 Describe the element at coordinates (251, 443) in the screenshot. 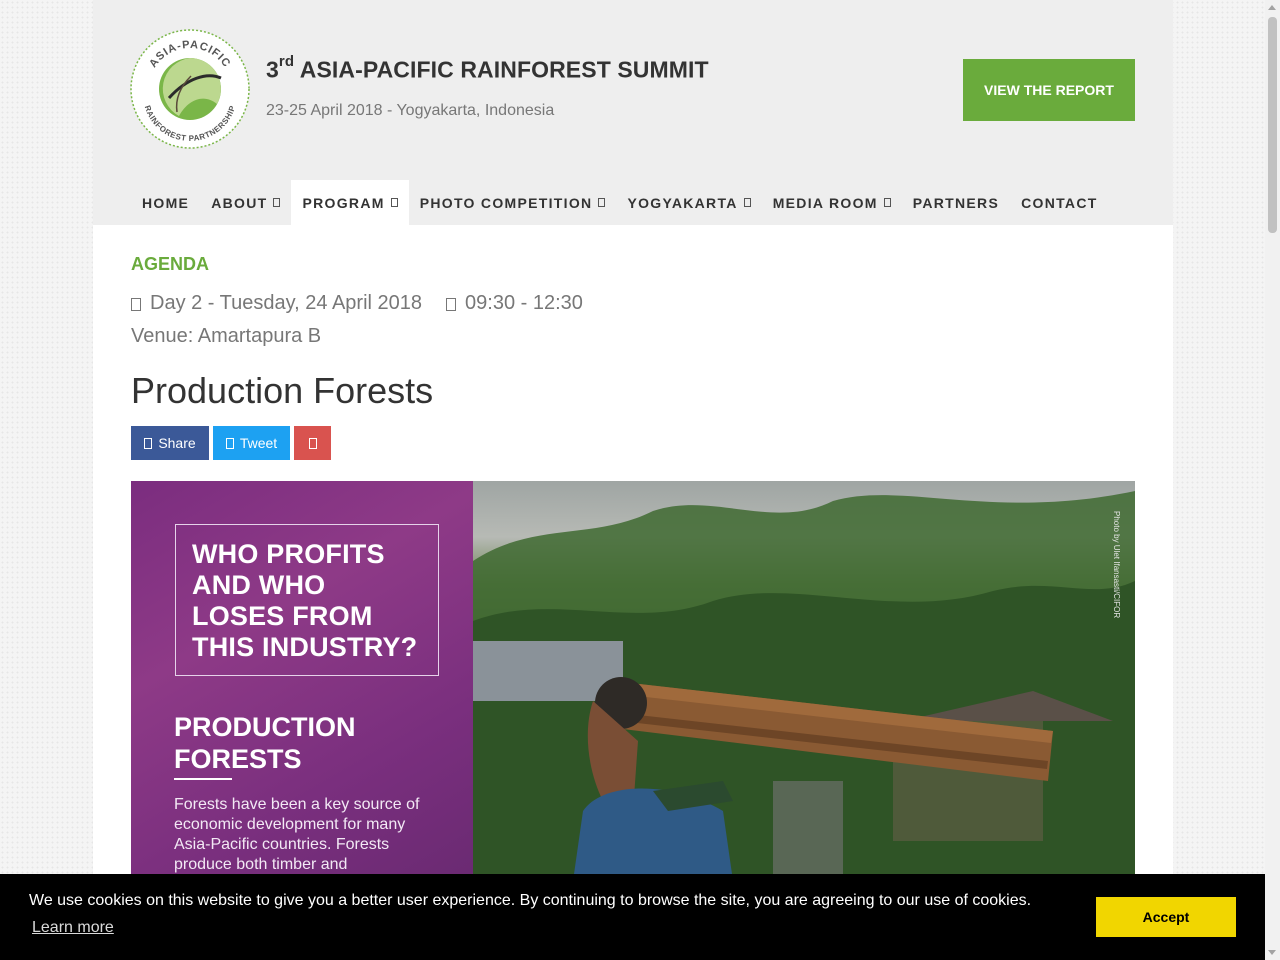

I see `twitter-share-button: Tweet` at that location.